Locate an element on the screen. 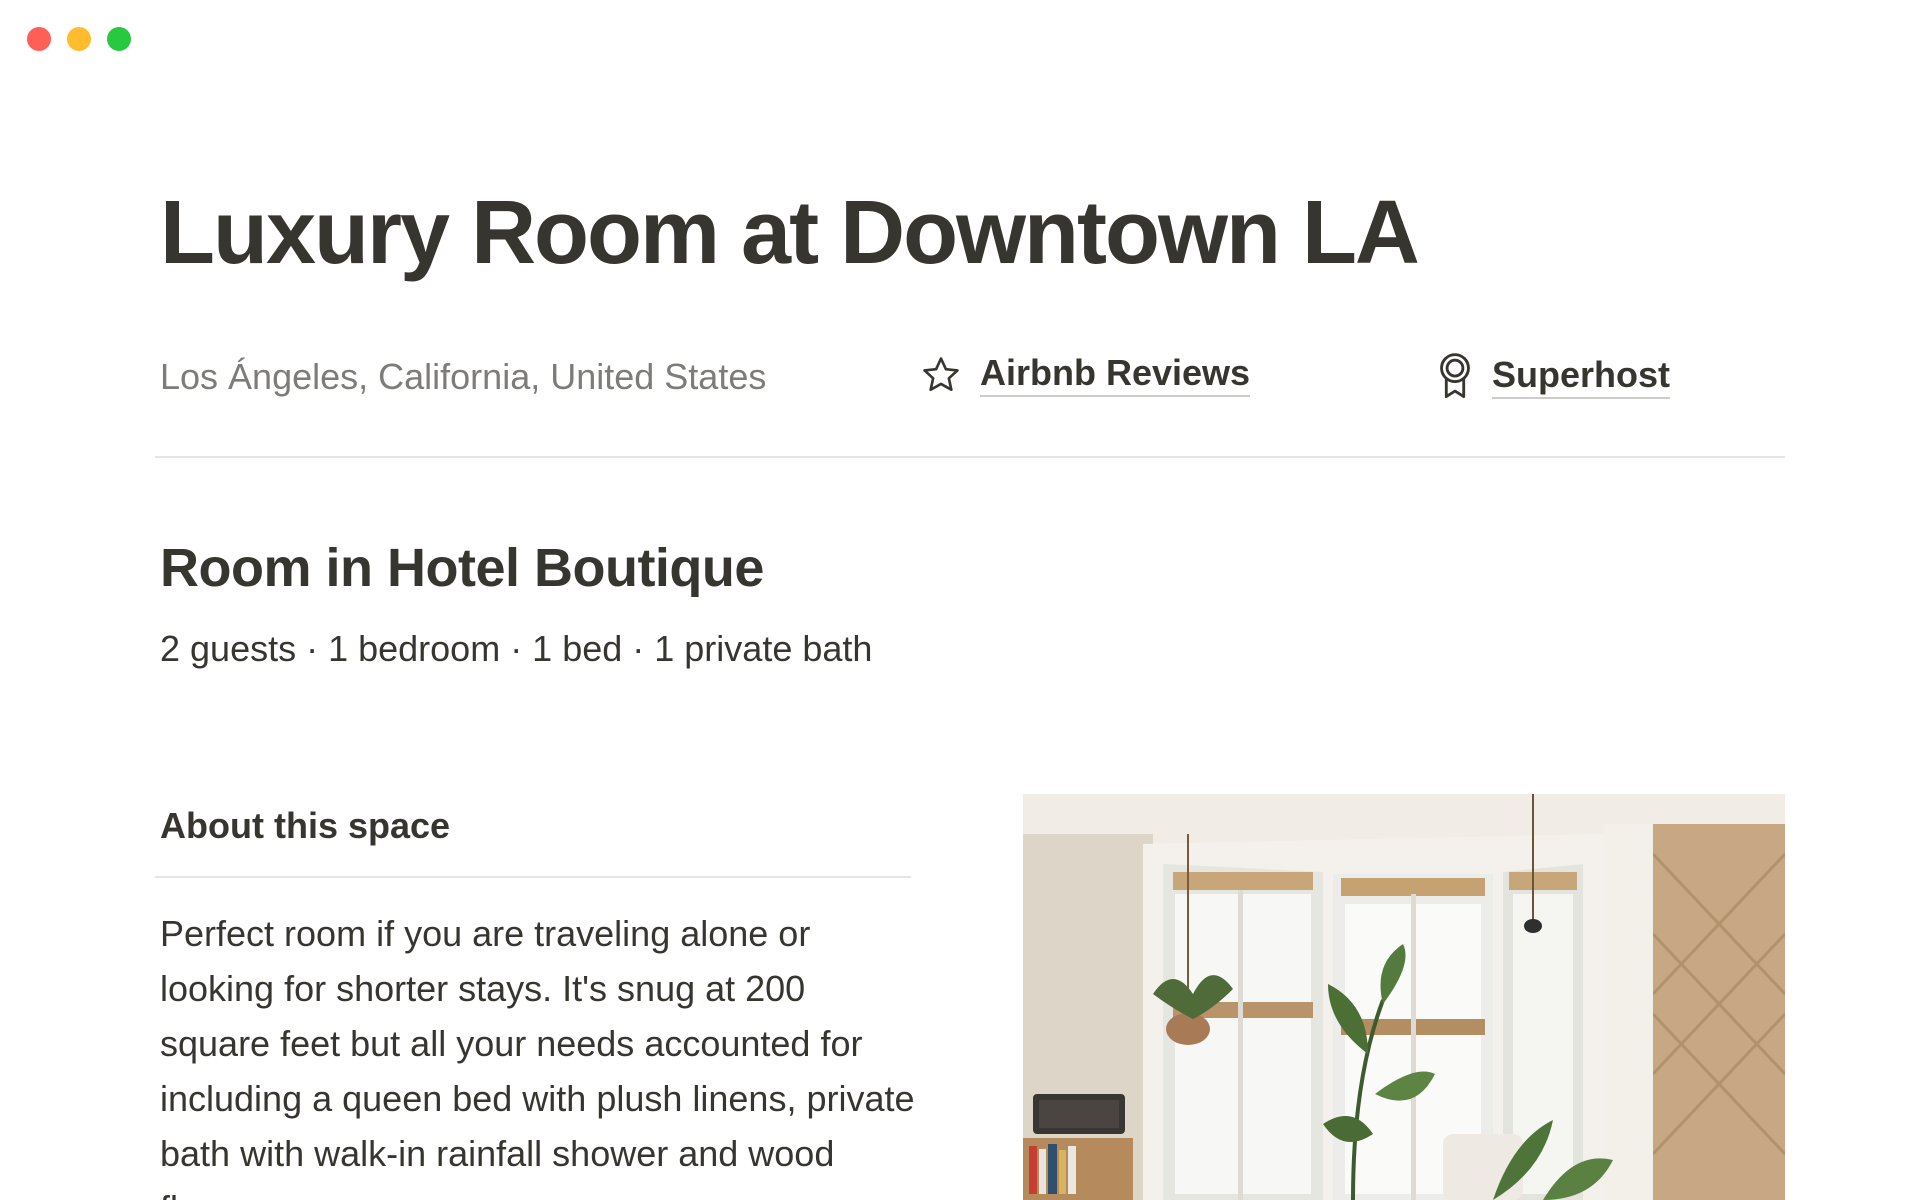 This screenshot has height=1200, width=1920. room-photo is located at coordinates (1404, 997).